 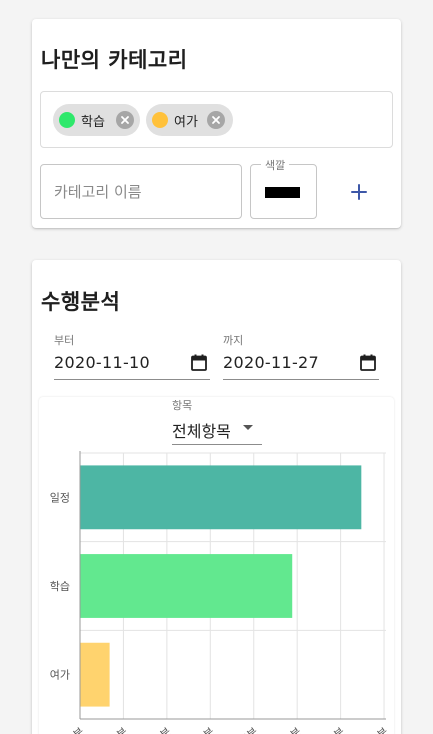 I want to click on x-tick-label: 0분, so click(x=75, y=729).